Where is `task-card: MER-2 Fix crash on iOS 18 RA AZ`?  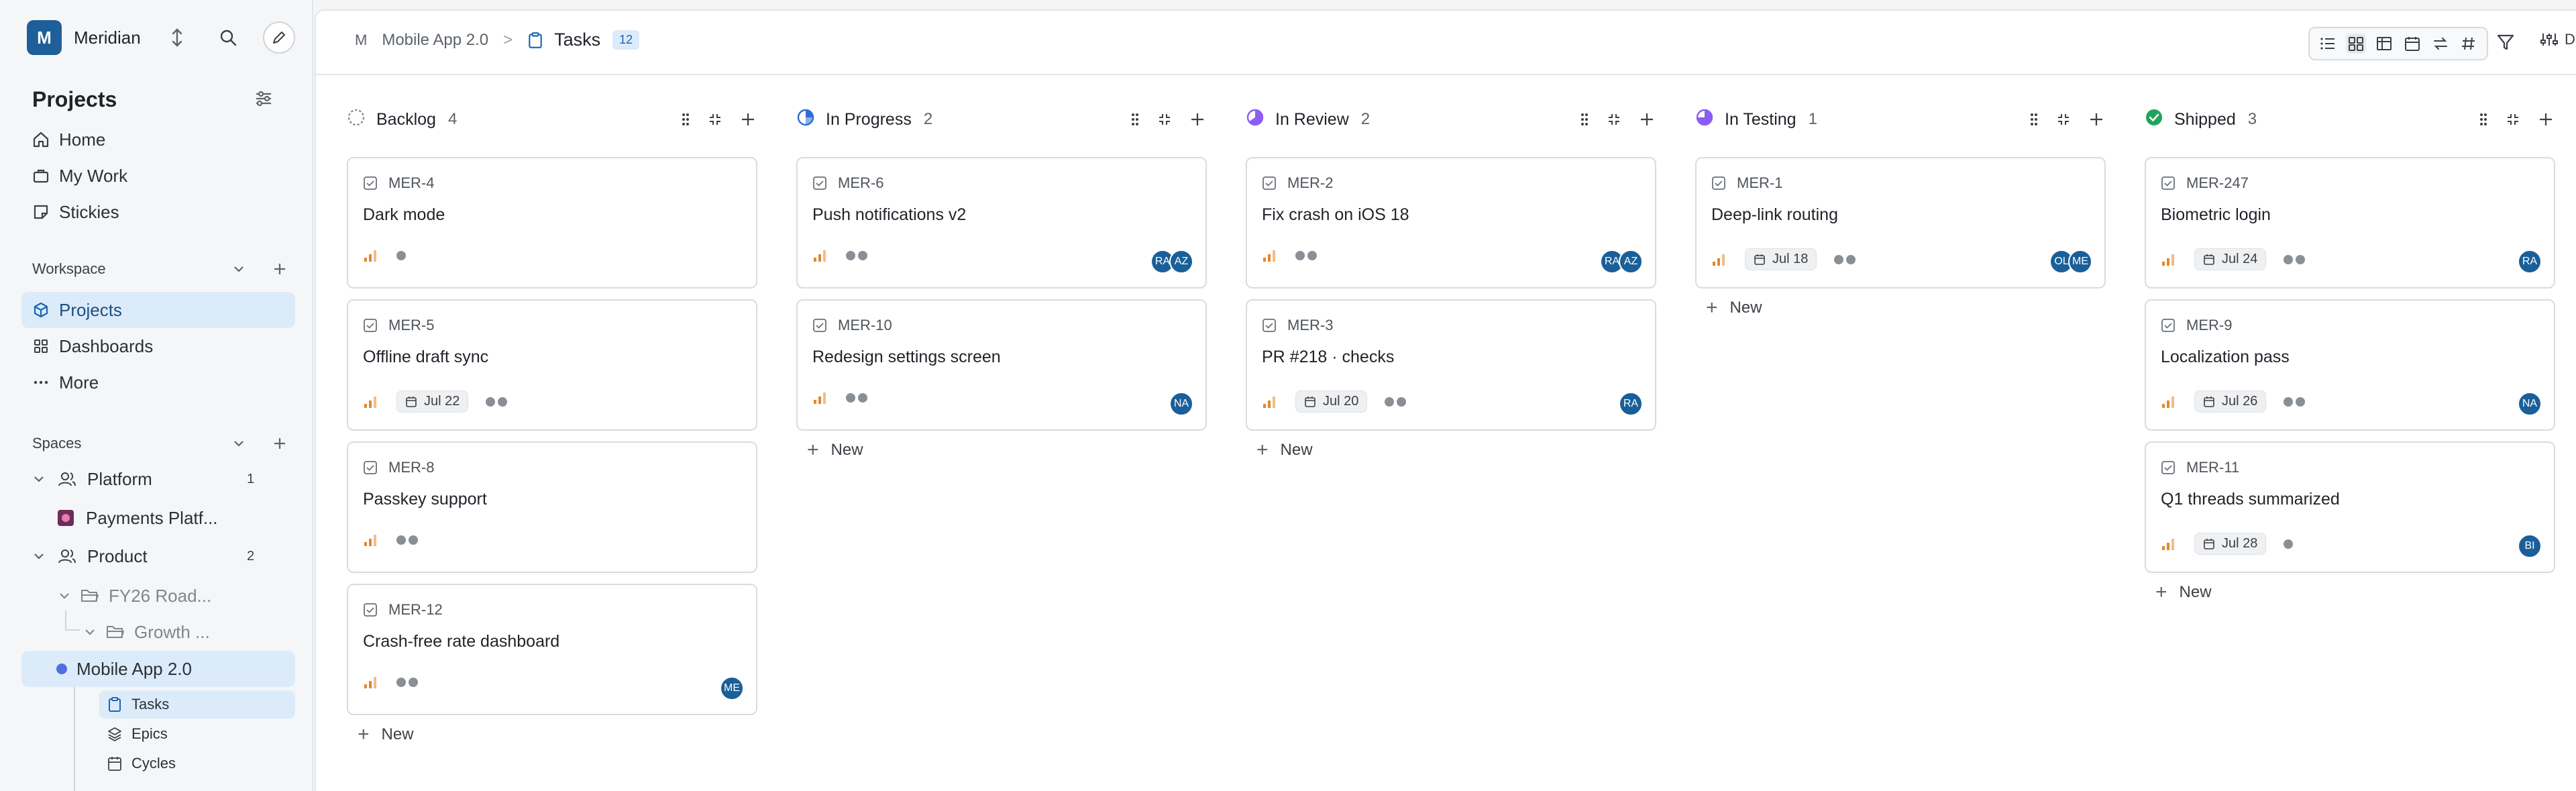 task-card: MER-2 Fix crash on iOS 18 RA AZ is located at coordinates (1451, 222).